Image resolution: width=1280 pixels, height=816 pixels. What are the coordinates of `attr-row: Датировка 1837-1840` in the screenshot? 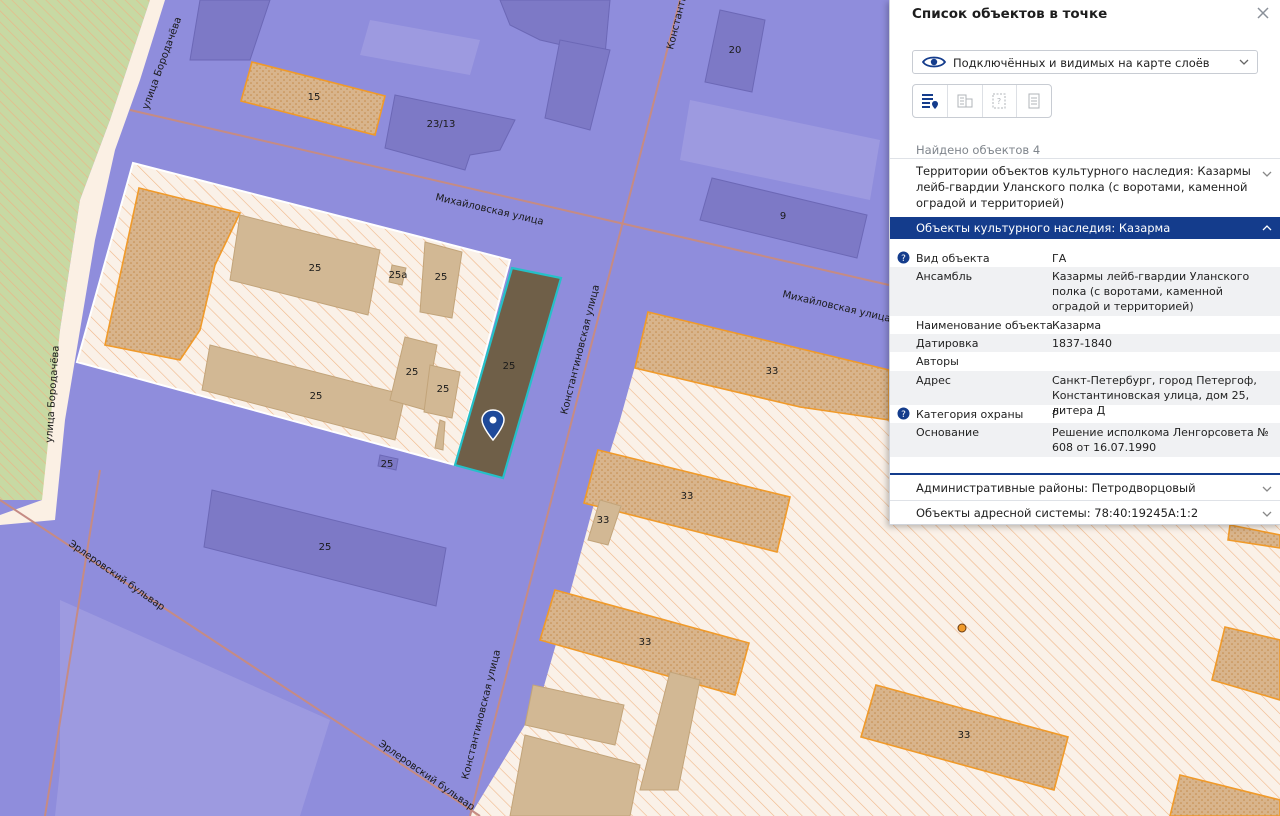 It's located at (1085, 343).